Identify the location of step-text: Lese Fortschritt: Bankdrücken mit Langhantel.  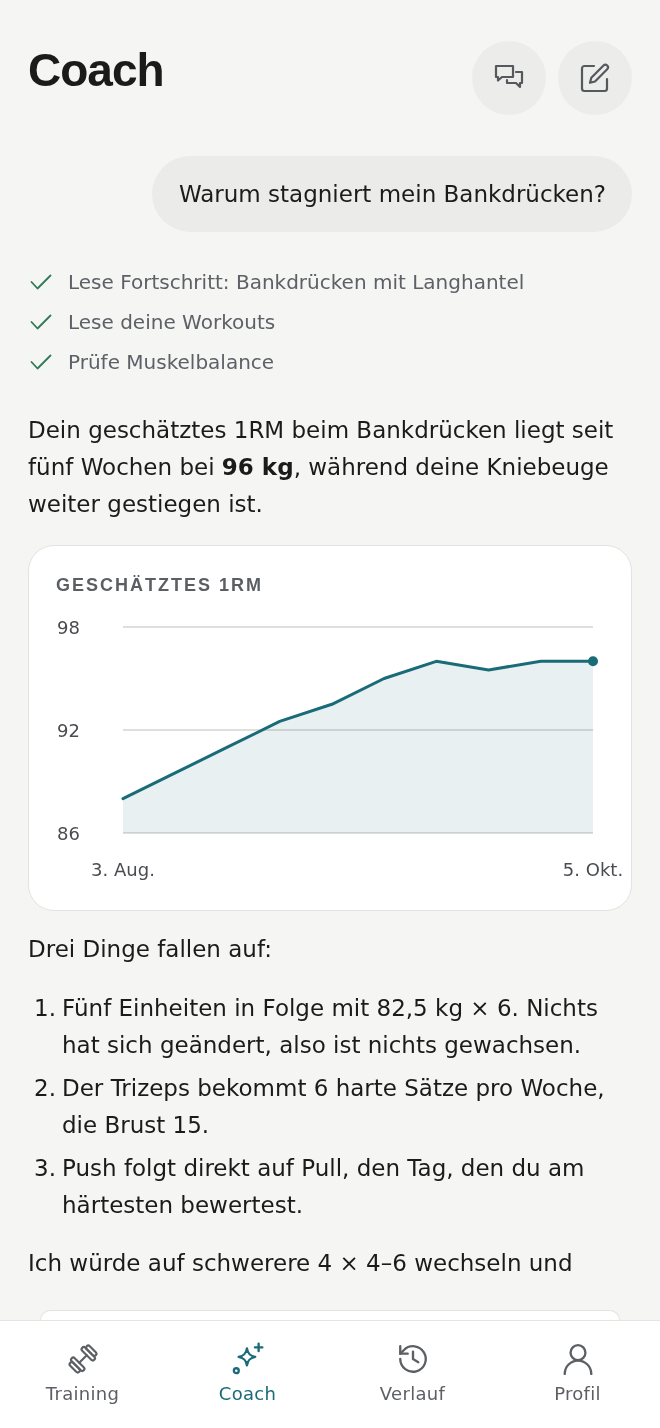
(296, 282).